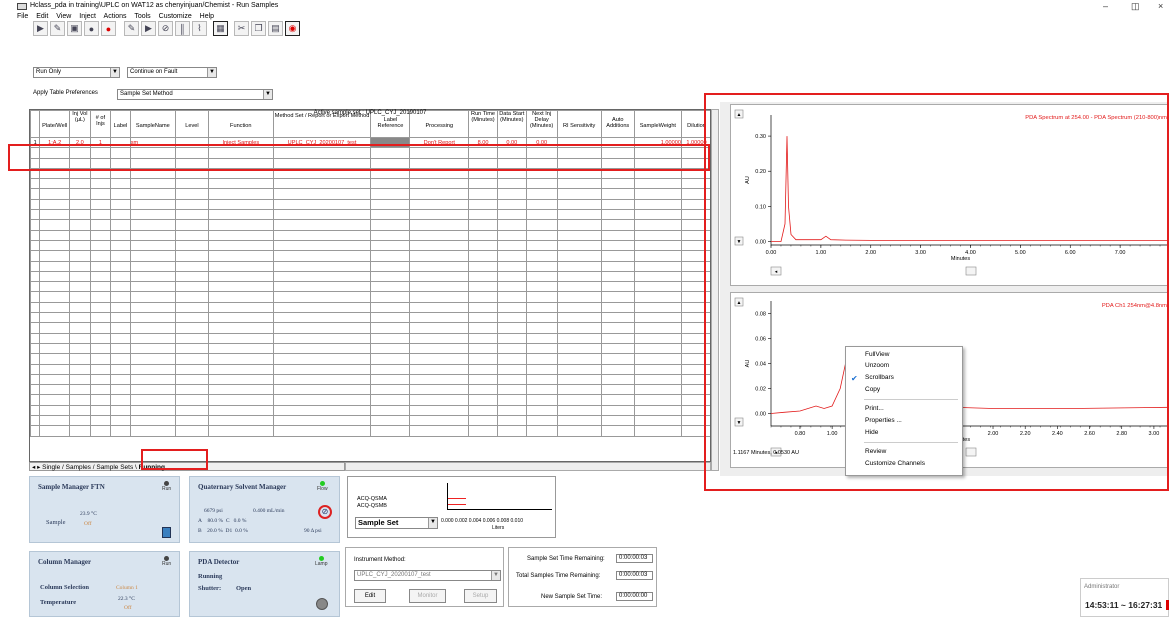 This screenshot has width=1169, height=617. Describe the element at coordinates (1105, 6) in the screenshot. I see `minimize-icon: –` at that location.